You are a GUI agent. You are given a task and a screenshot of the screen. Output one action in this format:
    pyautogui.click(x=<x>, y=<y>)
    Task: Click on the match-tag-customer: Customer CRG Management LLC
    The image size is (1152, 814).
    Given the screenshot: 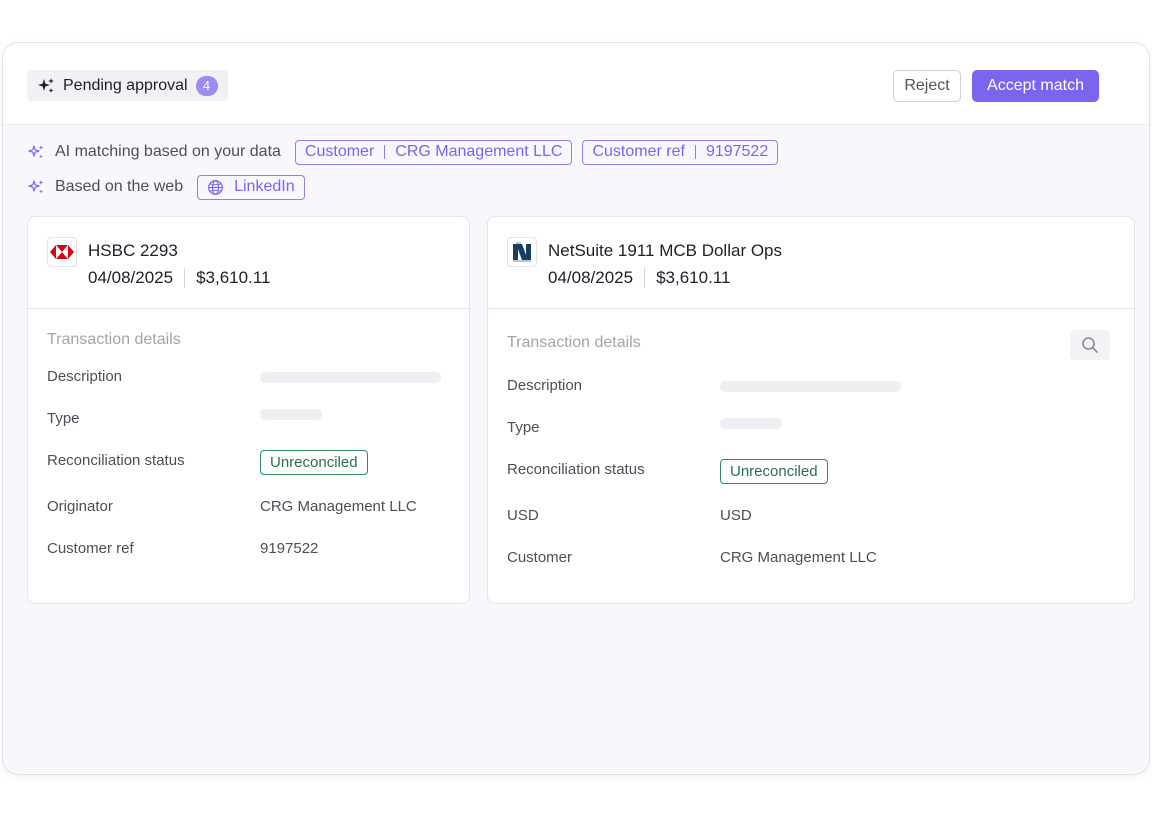 What is the action you would take?
    pyautogui.click(x=433, y=152)
    